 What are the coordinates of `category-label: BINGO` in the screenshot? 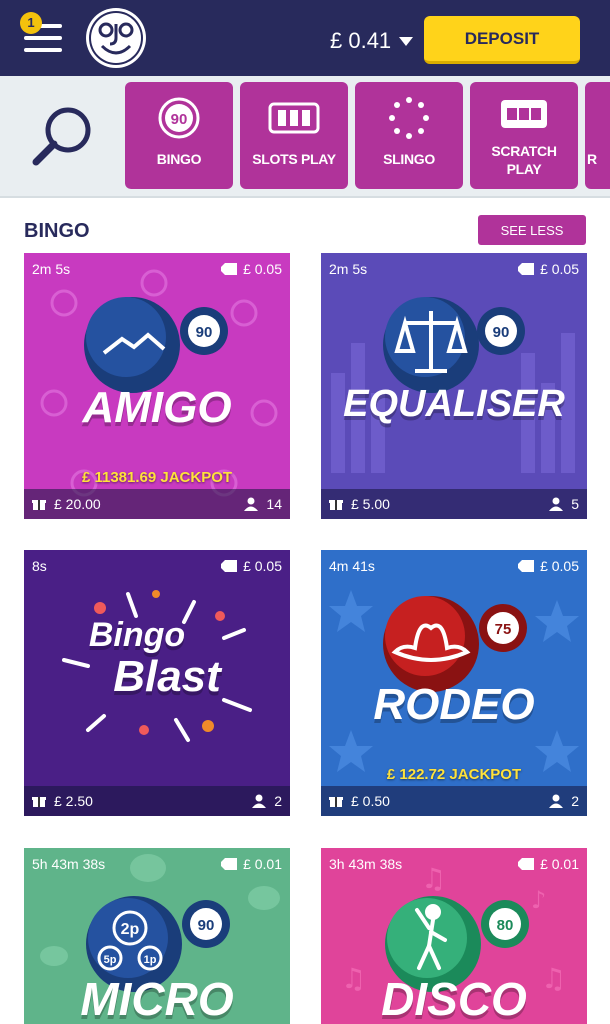 It's located at (179, 159).